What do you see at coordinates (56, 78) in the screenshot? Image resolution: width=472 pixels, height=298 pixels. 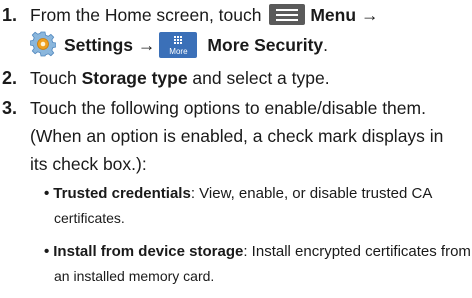 I see `step-2-prefix: Touch` at bounding box center [56, 78].